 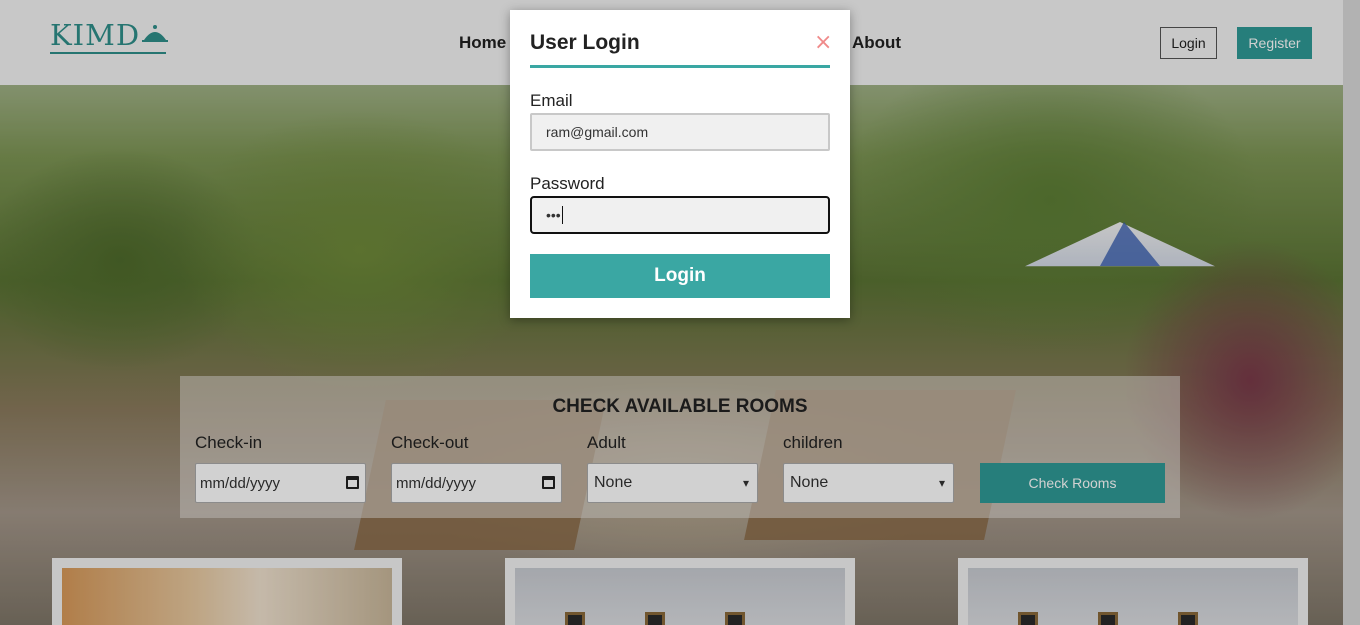 I want to click on title-divider, so click(x=680, y=66).